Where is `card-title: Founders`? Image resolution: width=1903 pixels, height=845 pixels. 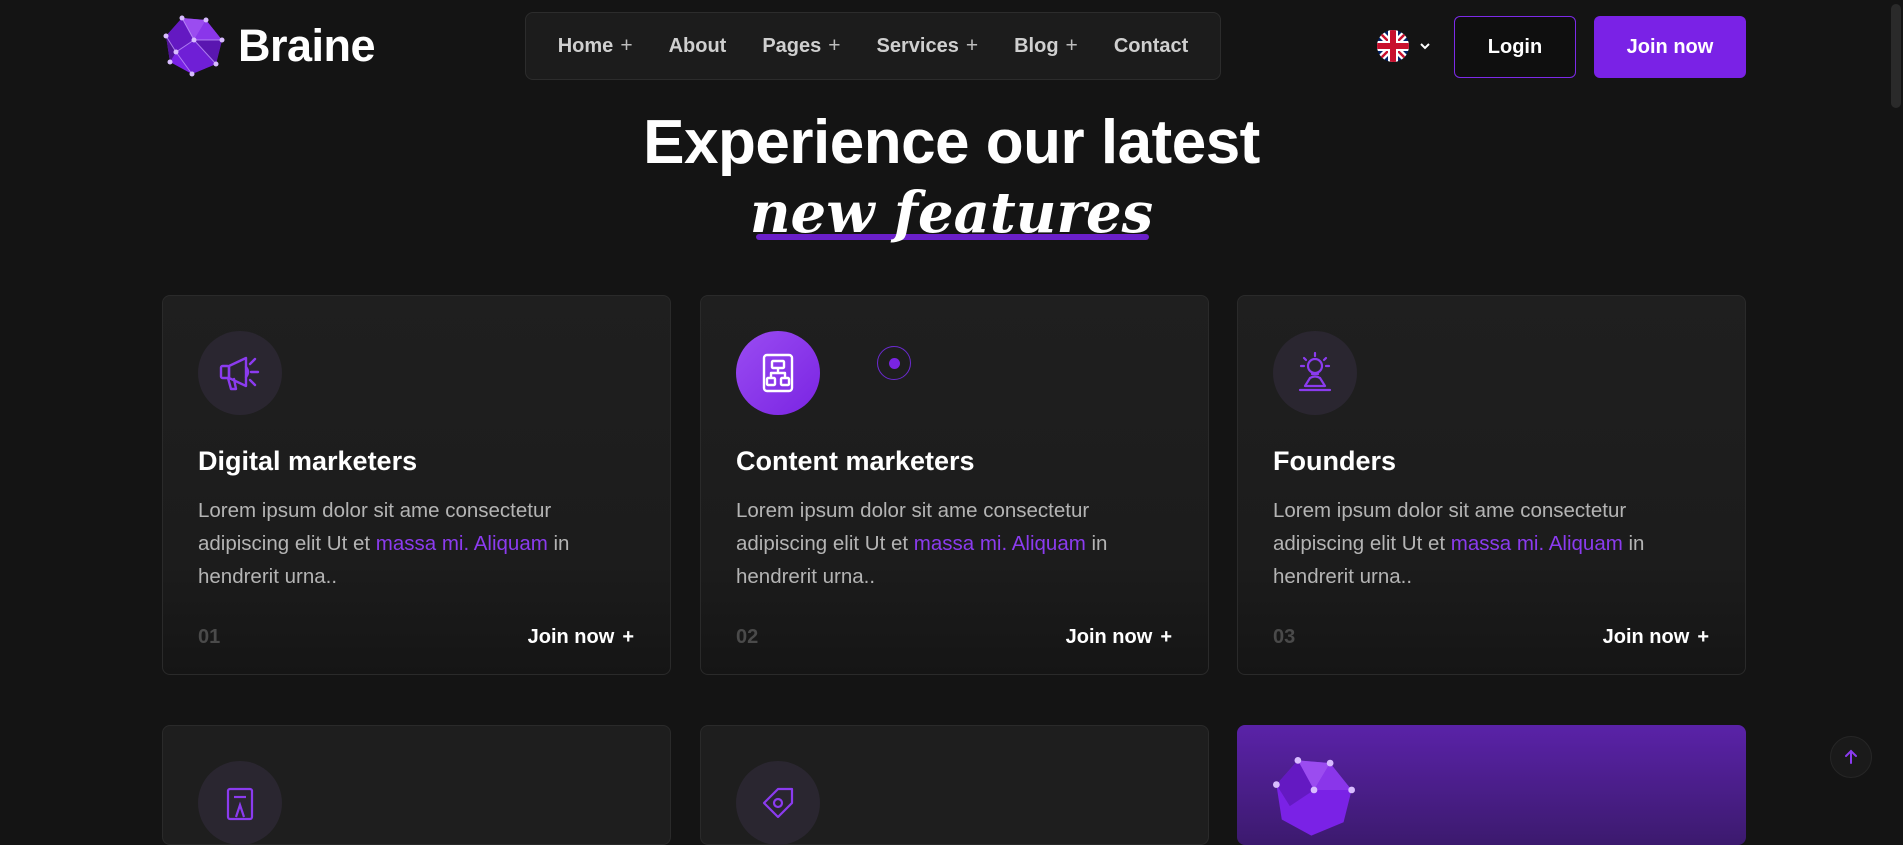
card-title: Founders is located at coordinates (1335, 461).